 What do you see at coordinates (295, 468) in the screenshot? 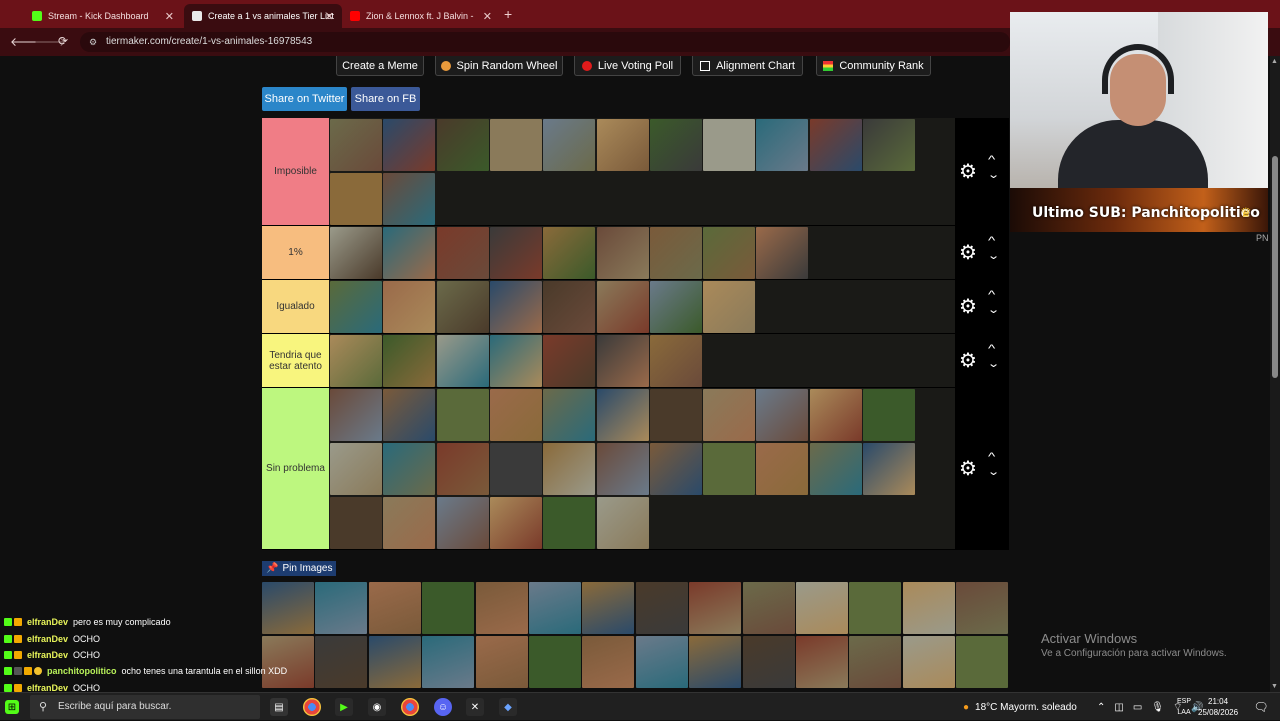
I see `tier-label: Sin problema` at bounding box center [295, 468].